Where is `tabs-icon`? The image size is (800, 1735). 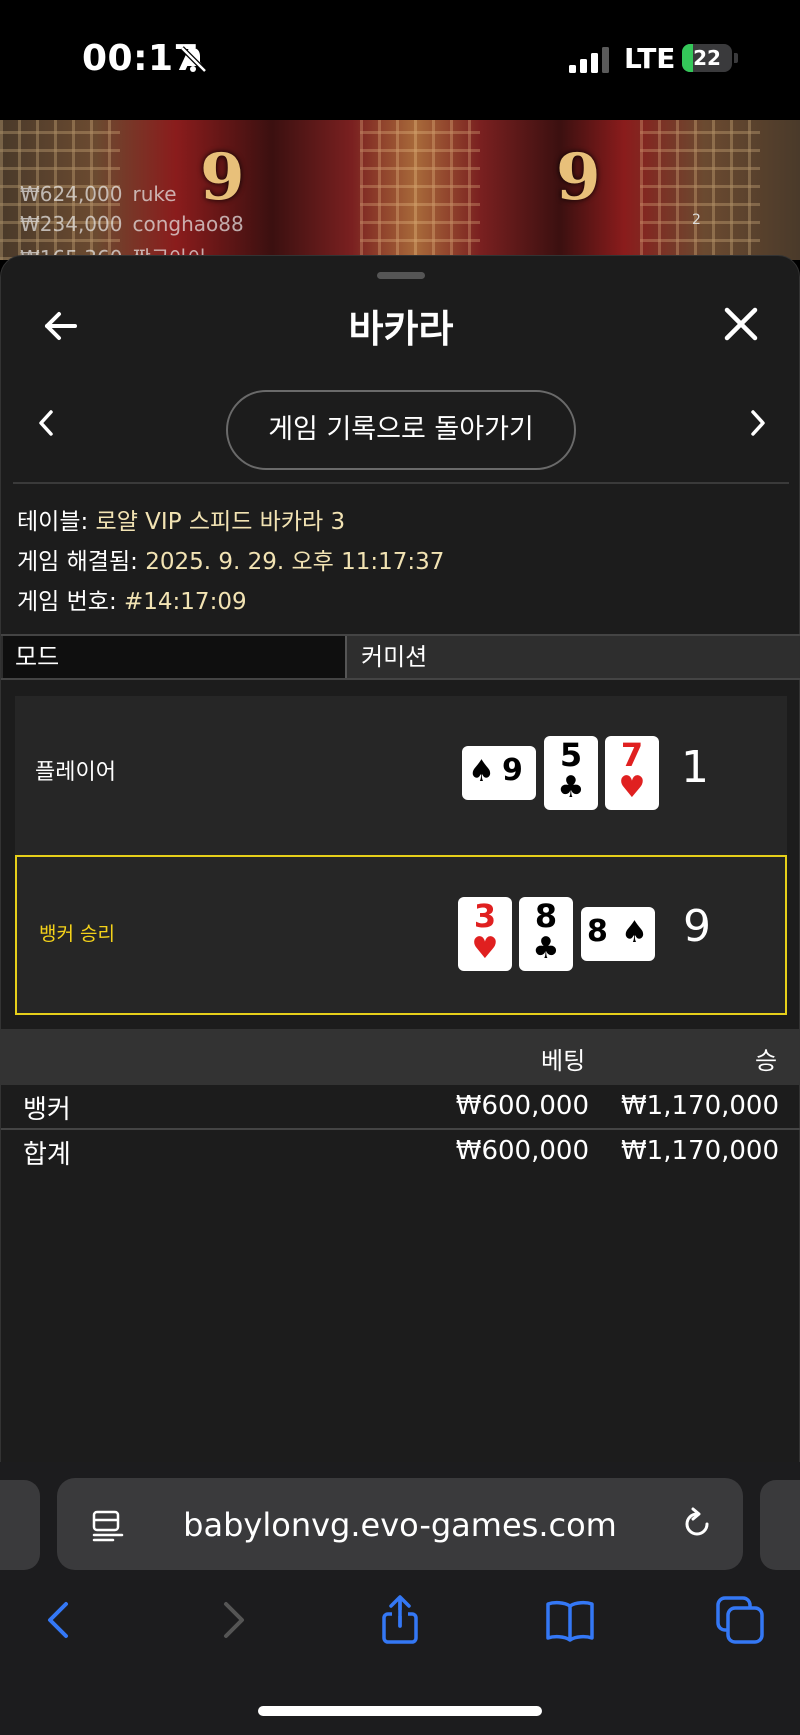
tabs-icon is located at coordinates (740, 1620).